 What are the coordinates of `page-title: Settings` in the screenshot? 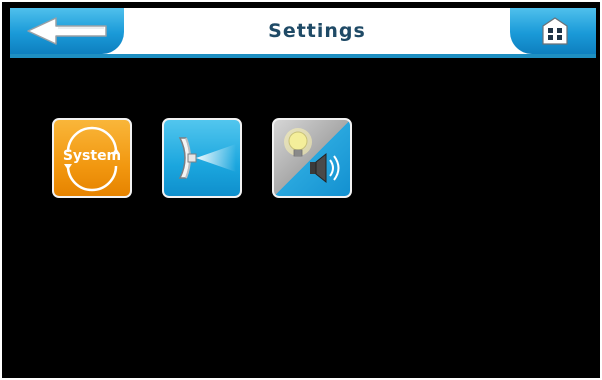 It's located at (317, 31).